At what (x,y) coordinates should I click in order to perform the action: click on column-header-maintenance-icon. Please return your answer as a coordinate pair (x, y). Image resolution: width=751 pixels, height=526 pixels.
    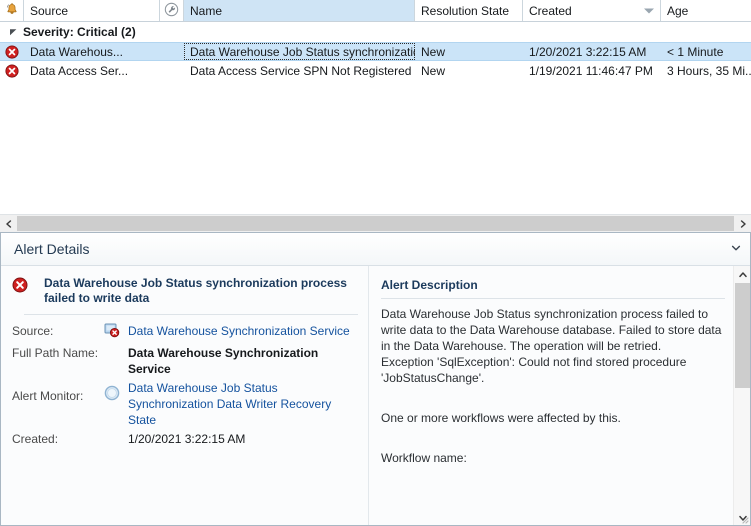
    Looking at the image, I should click on (172, 10).